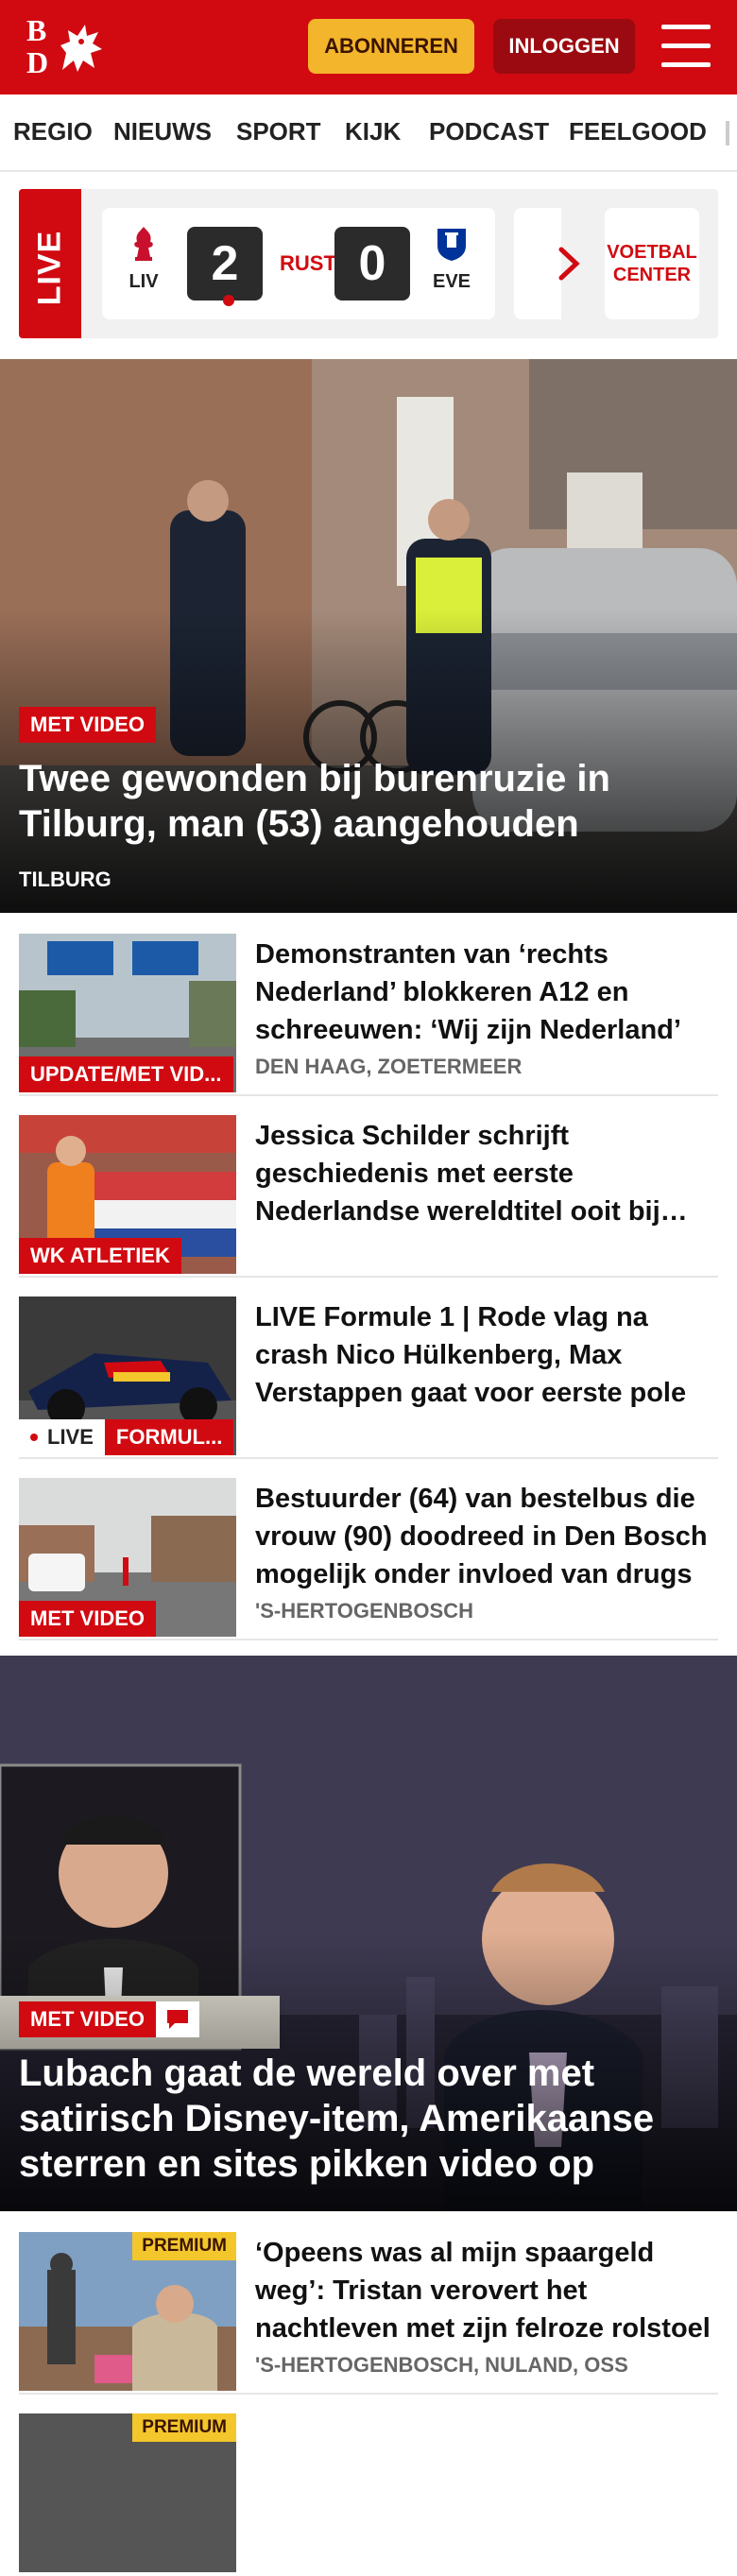 The width and height of the screenshot is (737, 2576). Describe the element at coordinates (568, 264) in the screenshot. I see `chevron-right-icon` at that location.